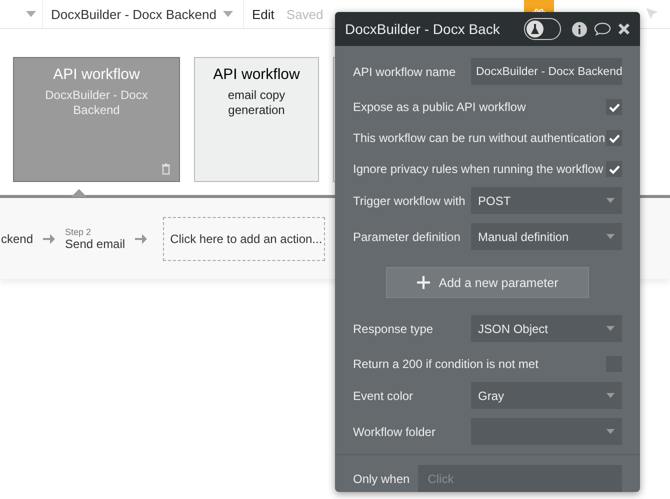 The width and height of the screenshot is (670, 499). I want to click on dropdown: Manual definition, so click(546, 236).